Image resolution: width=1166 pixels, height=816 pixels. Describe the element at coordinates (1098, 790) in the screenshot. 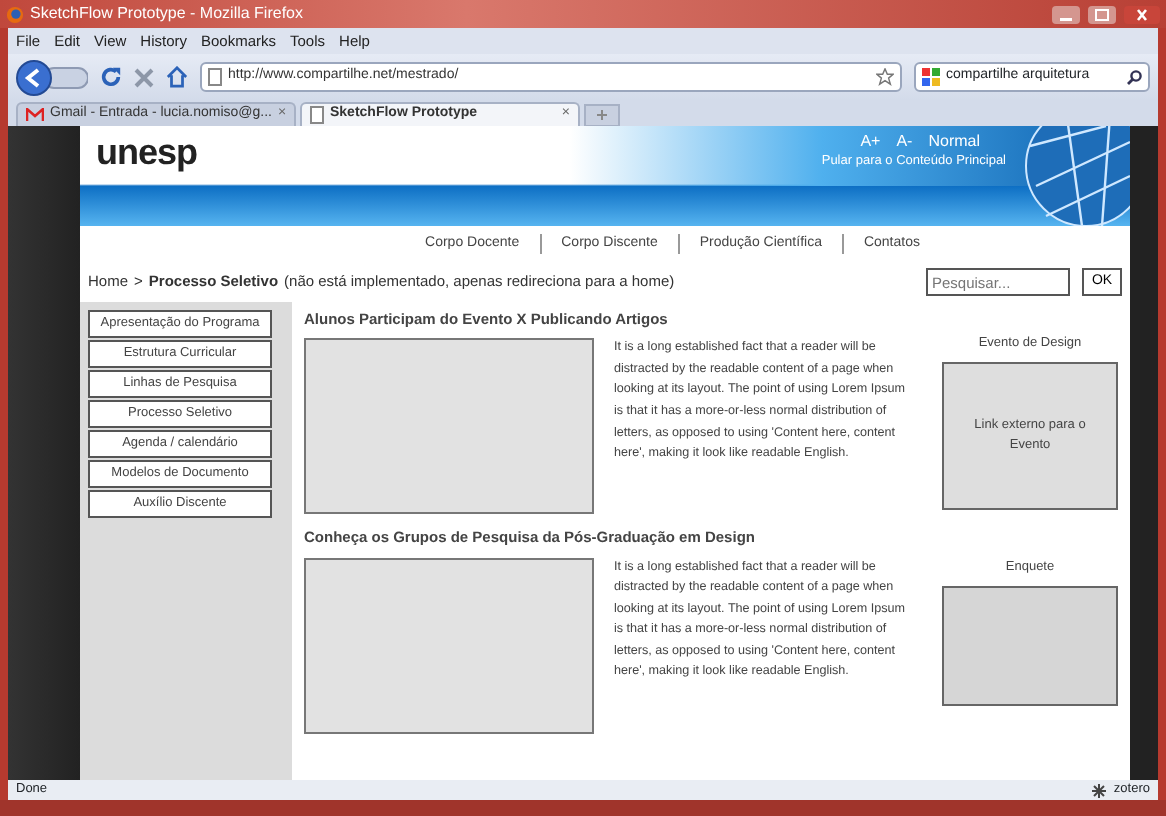

I see `zotero-icon` at that location.